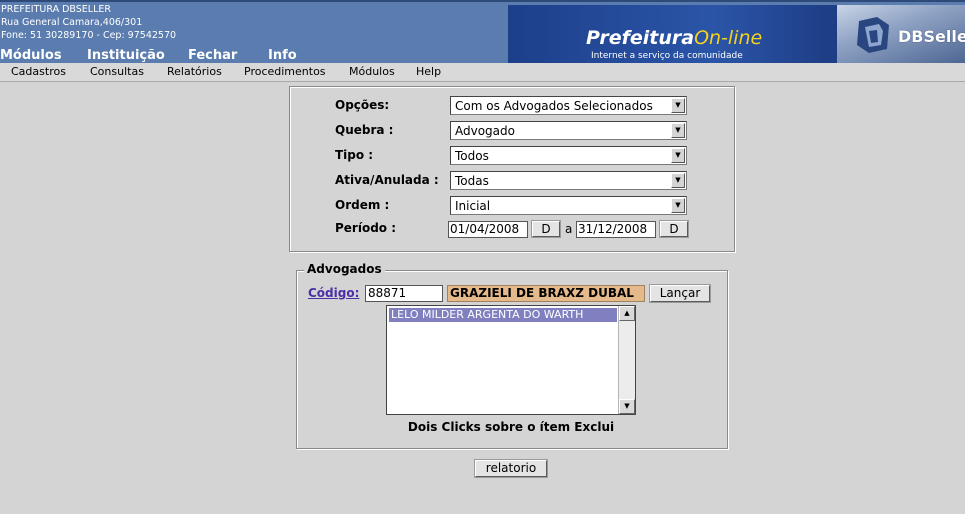  Describe the element at coordinates (503, 315) in the screenshot. I see `list-item: LELO MILDER ARGENTA DO WARTH` at that location.